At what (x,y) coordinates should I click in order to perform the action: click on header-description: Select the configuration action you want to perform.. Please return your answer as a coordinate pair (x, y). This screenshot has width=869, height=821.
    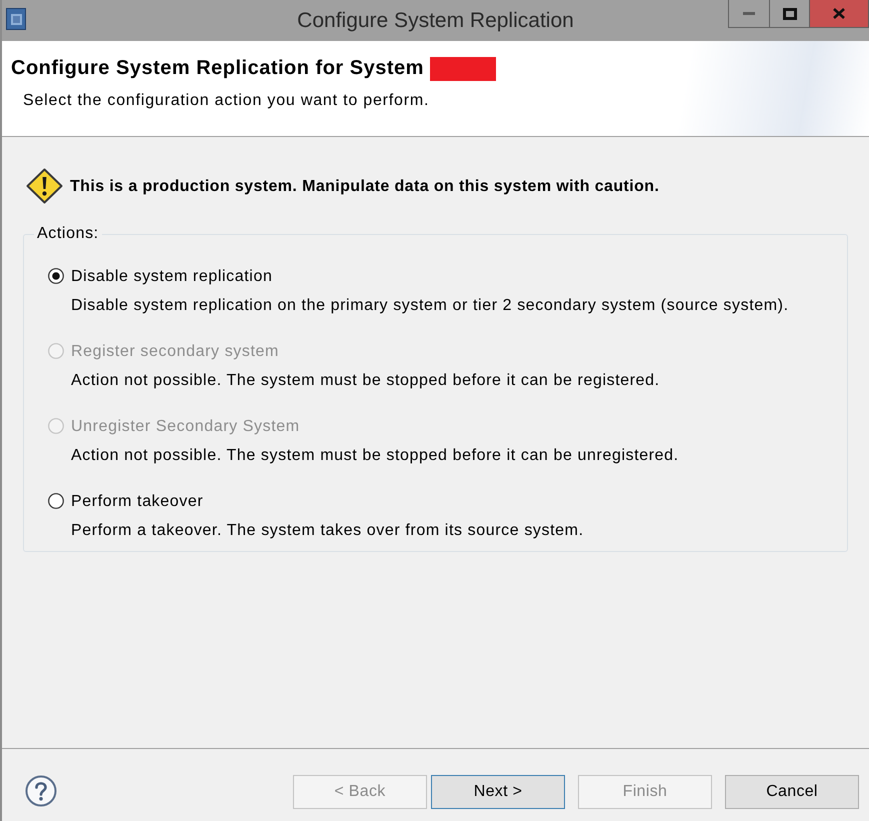
    Looking at the image, I should click on (226, 101).